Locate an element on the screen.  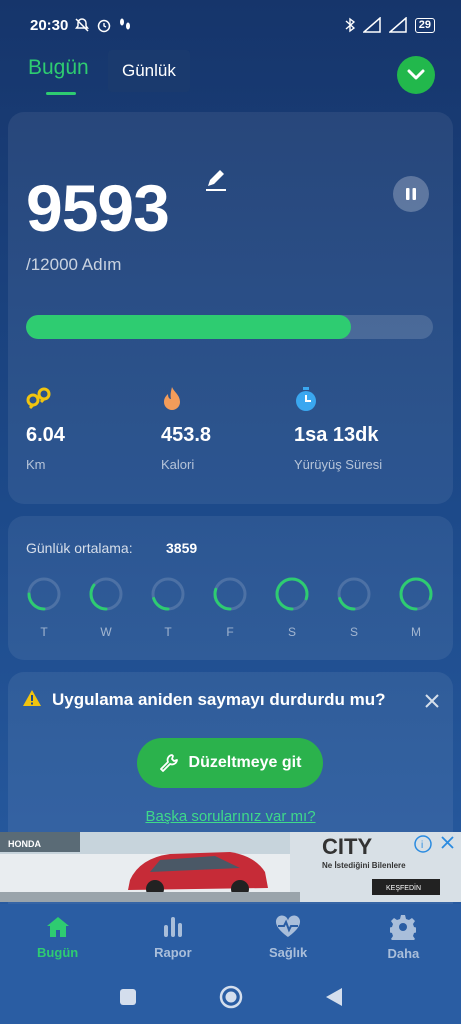
step-goal: /12000 Adım is located at coordinates (74, 264).